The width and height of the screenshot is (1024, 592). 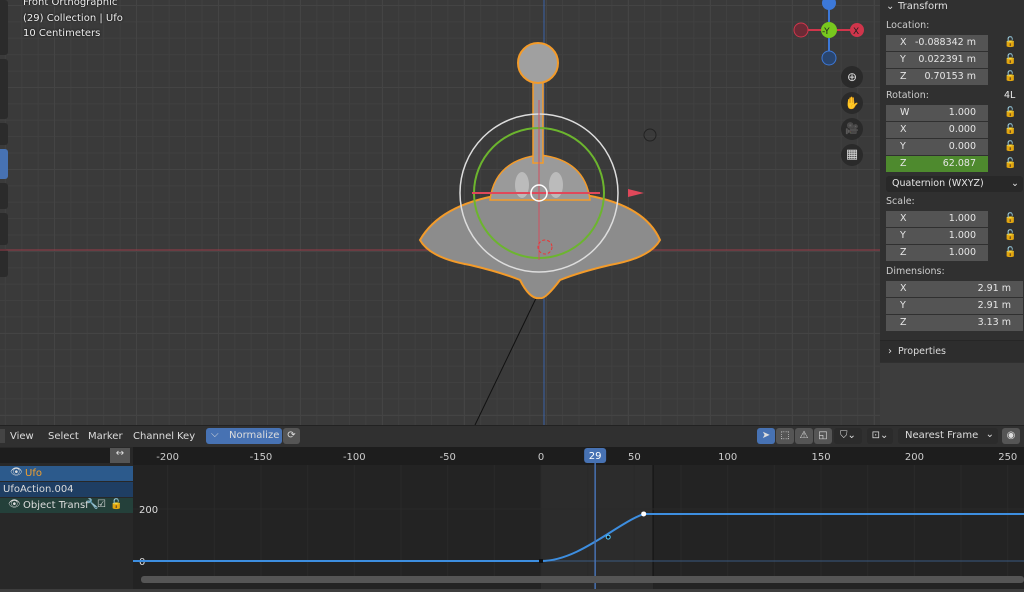 What do you see at coordinates (167, 457) in the screenshot?
I see `x-tick-label: -200` at bounding box center [167, 457].